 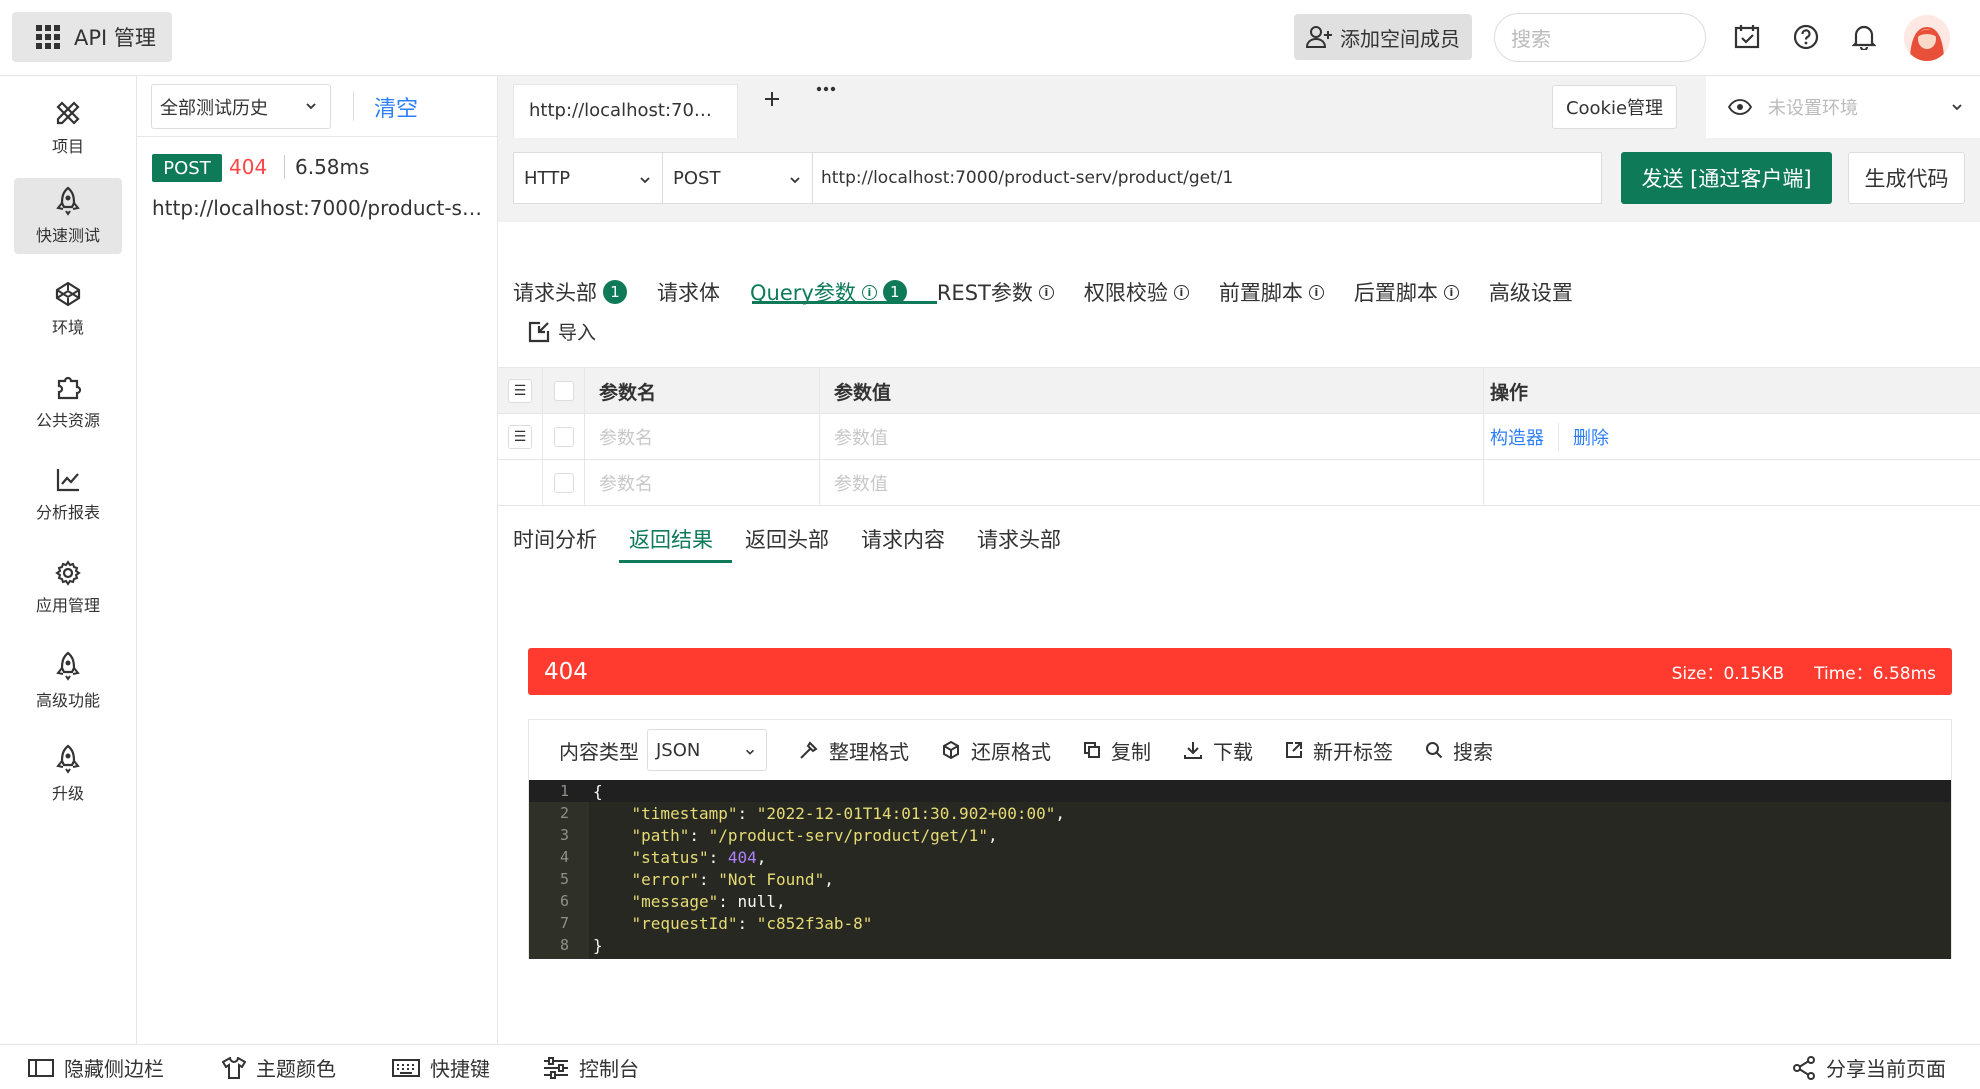 What do you see at coordinates (1806, 37) in the screenshot?
I see `help-icon` at bounding box center [1806, 37].